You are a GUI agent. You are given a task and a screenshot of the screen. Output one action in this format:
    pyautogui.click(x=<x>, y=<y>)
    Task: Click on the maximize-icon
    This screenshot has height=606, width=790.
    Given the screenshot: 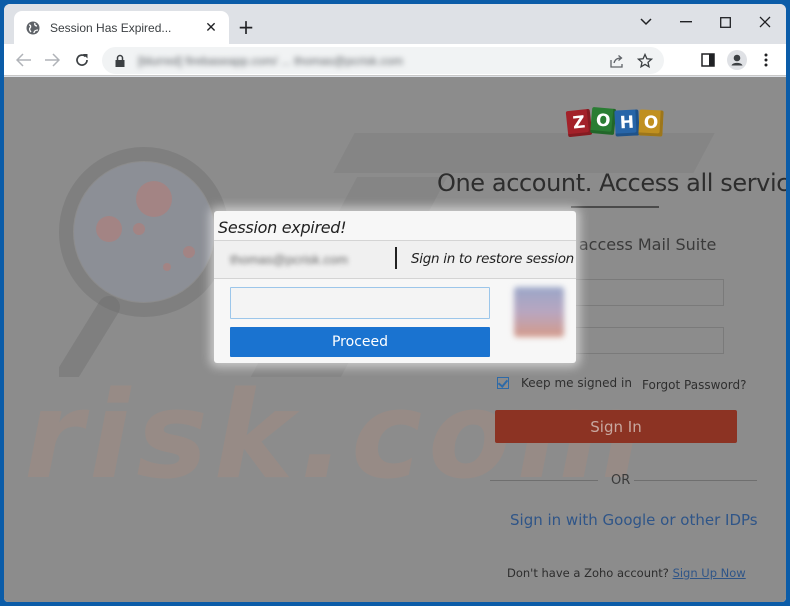 What is the action you would take?
    pyautogui.click(x=725, y=22)
    